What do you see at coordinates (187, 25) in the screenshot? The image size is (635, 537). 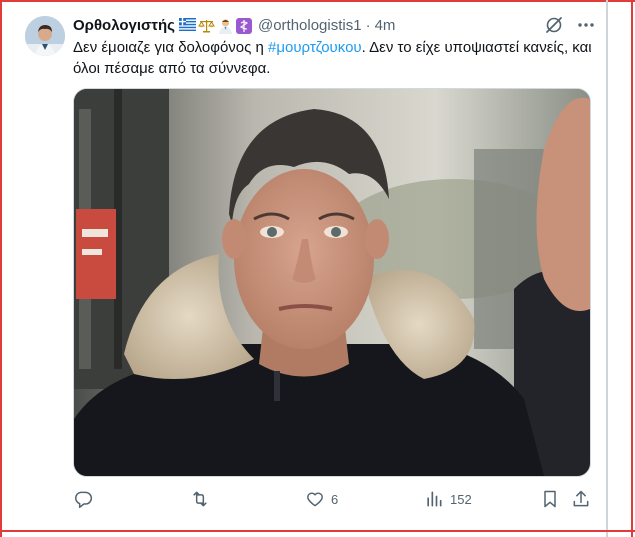 I see `greece-flag-icon` at bounding box center [187, 25].